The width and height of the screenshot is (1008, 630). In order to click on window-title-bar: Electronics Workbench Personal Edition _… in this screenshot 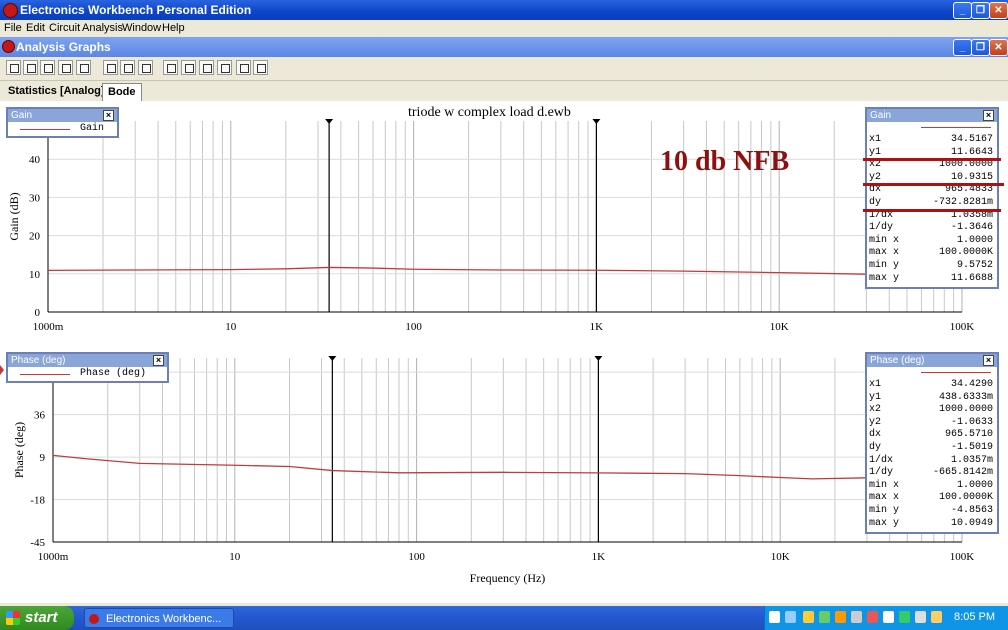, I will do `click(504, 10)`.